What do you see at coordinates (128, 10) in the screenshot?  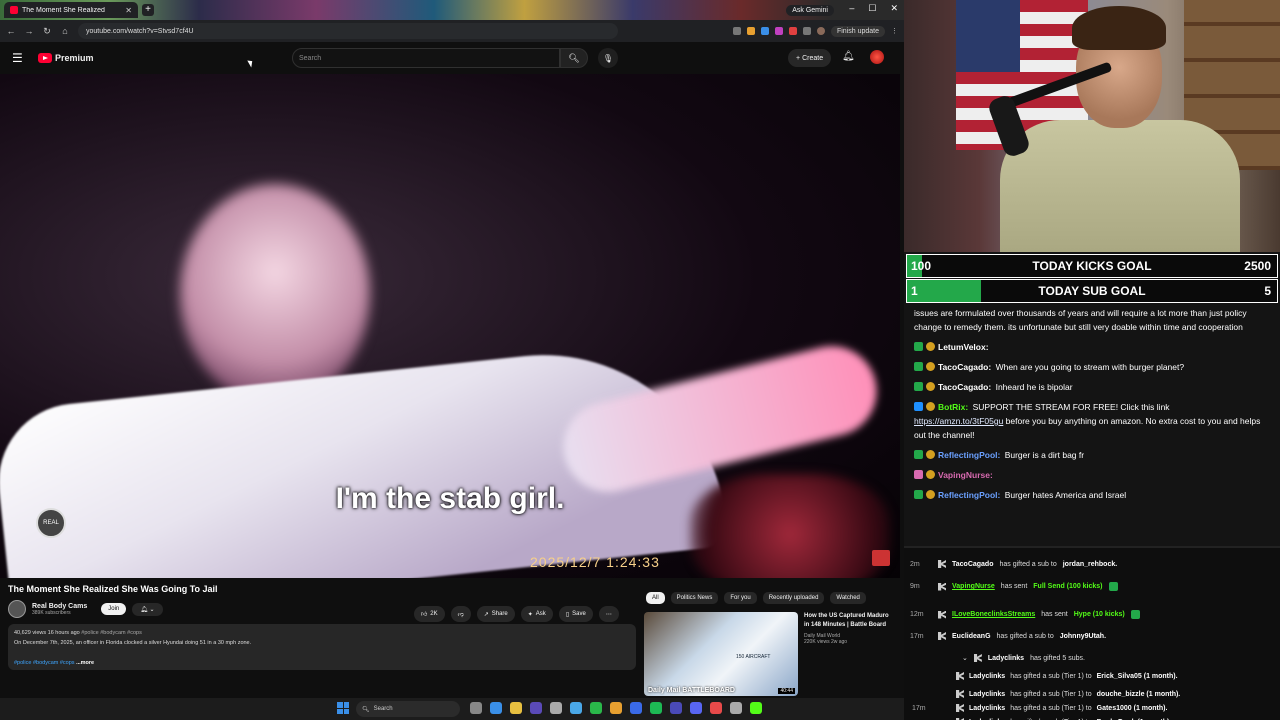 I see `close-tab-icon: ✕` at bounding box center [128, 10].